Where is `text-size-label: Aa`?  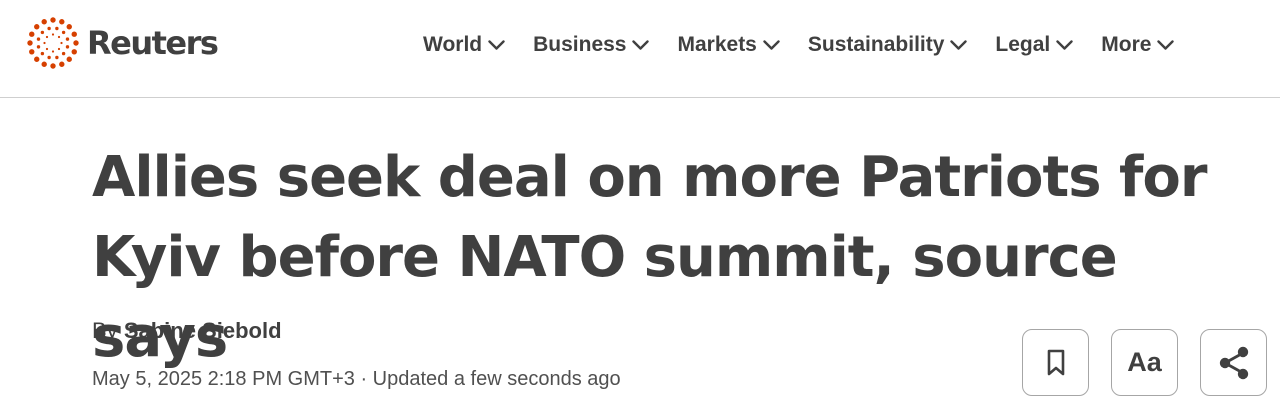 text-size-label: Aa is located at coordinates (1144, 362).